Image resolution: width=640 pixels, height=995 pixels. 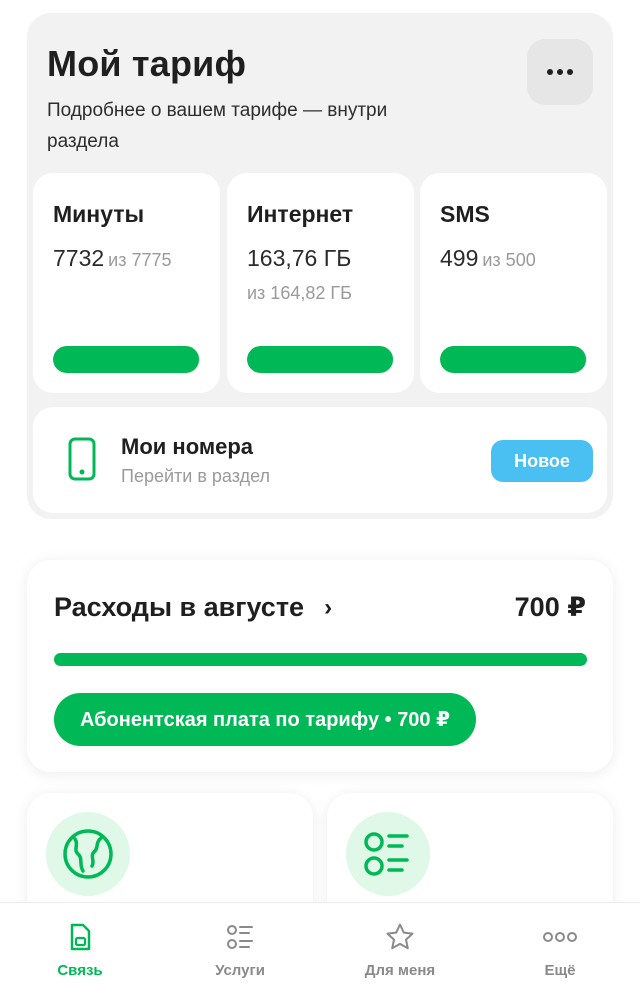 I want to click on expenses-title-text: Расходы в августе, so click(x=179, y=607).